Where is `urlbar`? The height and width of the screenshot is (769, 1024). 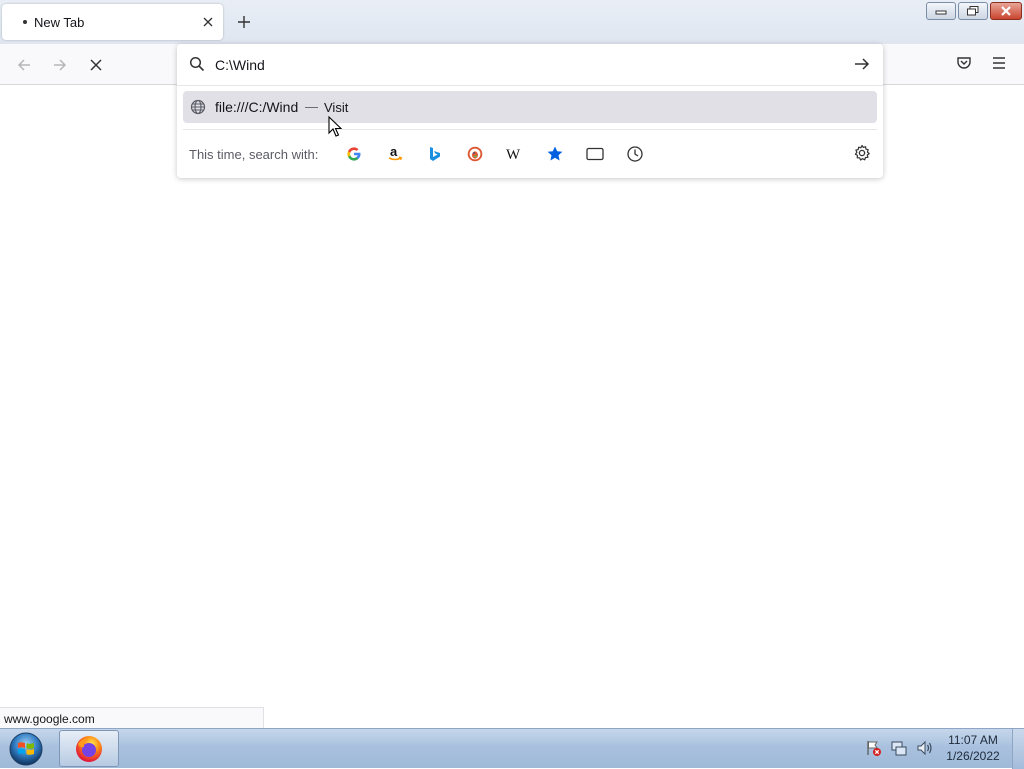 urlbar is located at coordinates (530, 64).